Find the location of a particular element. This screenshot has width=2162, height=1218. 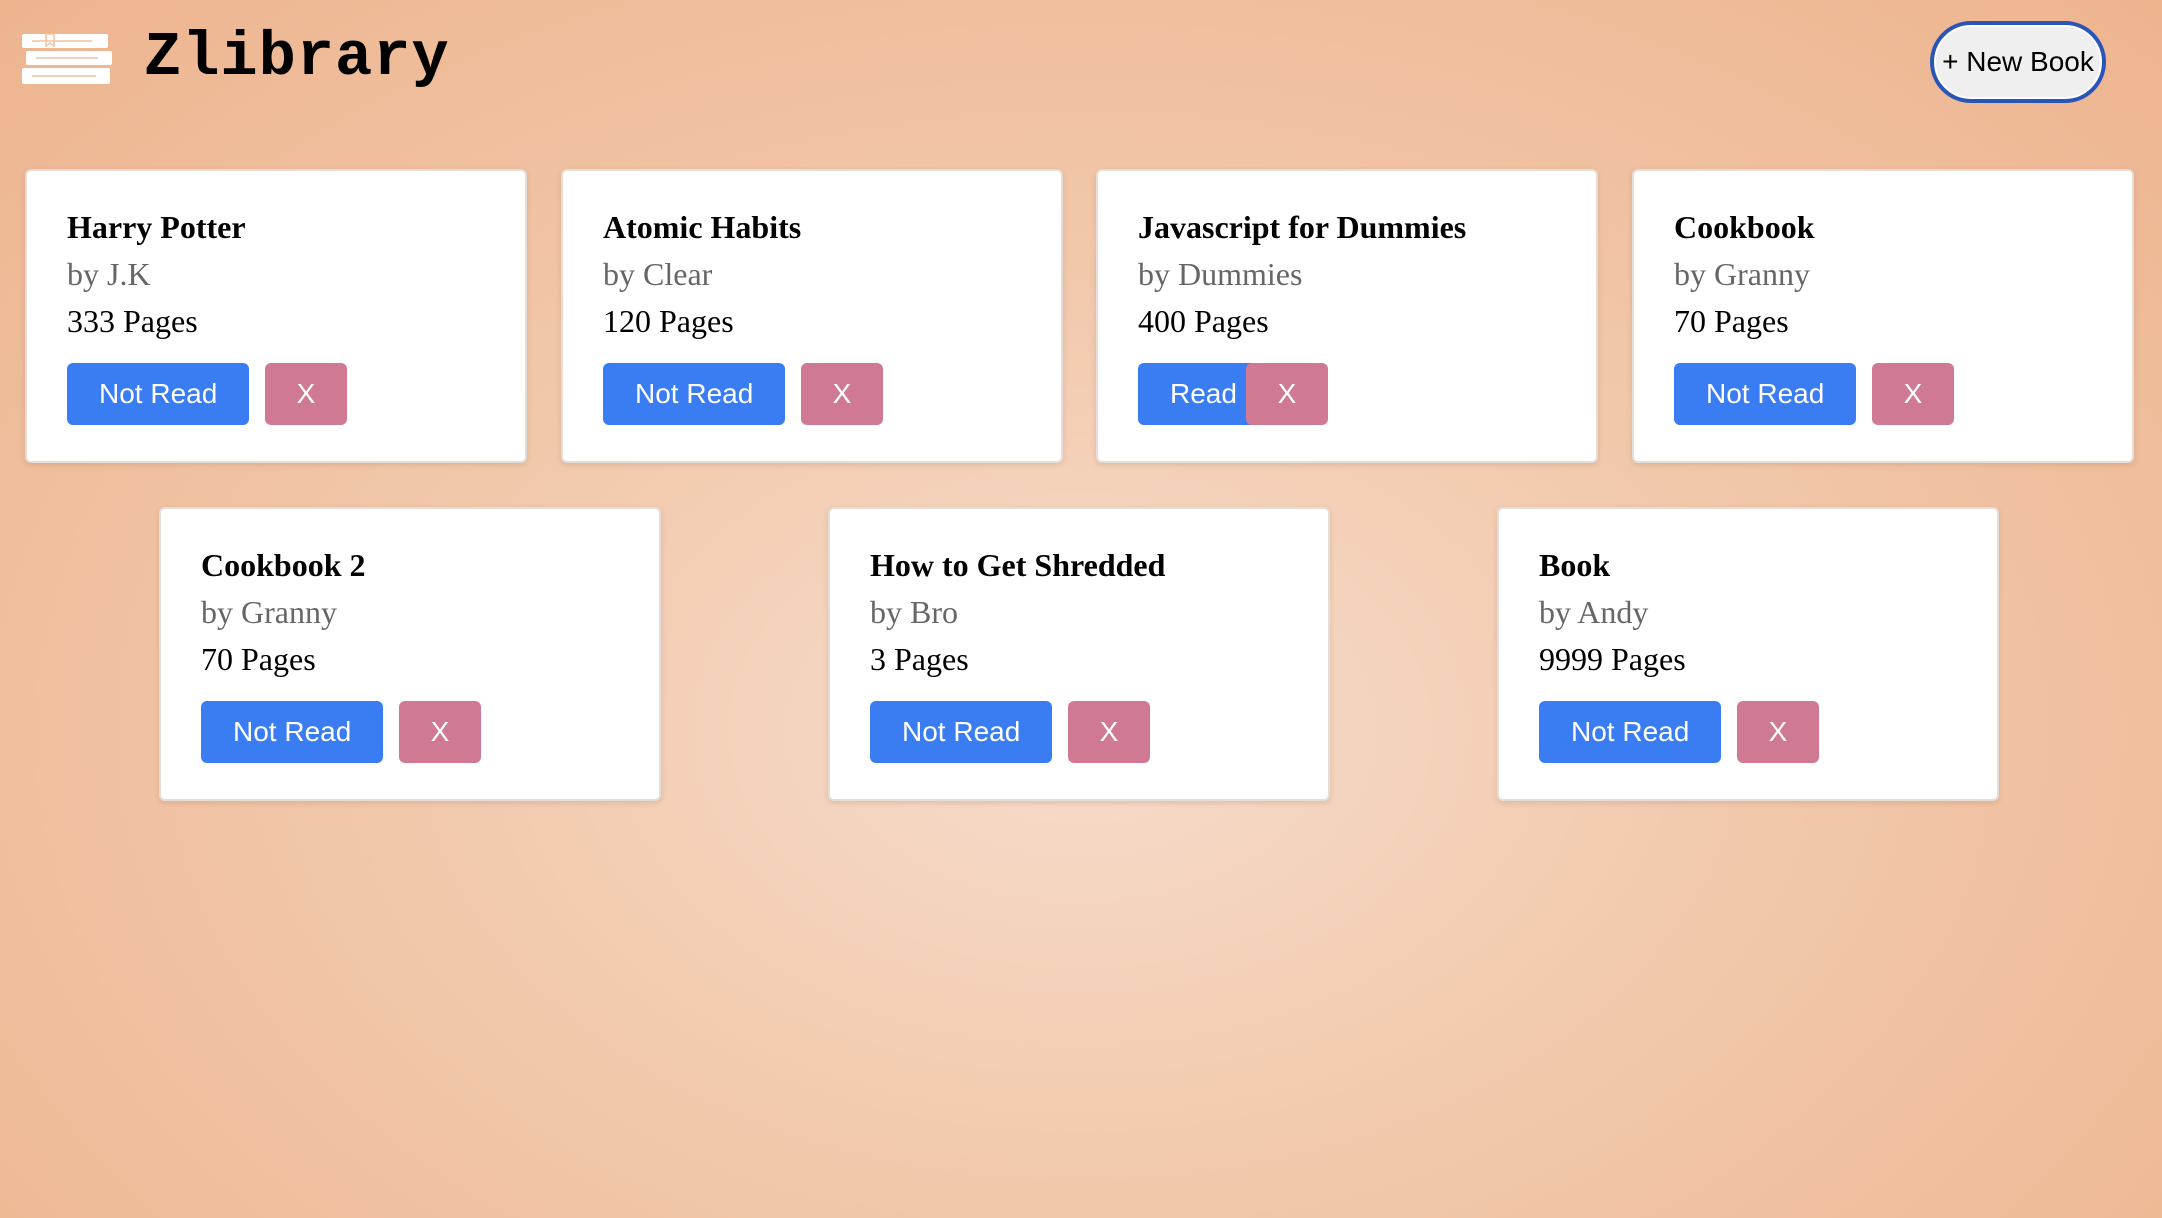

book-title: Book is located at coordinates (1575, 565).